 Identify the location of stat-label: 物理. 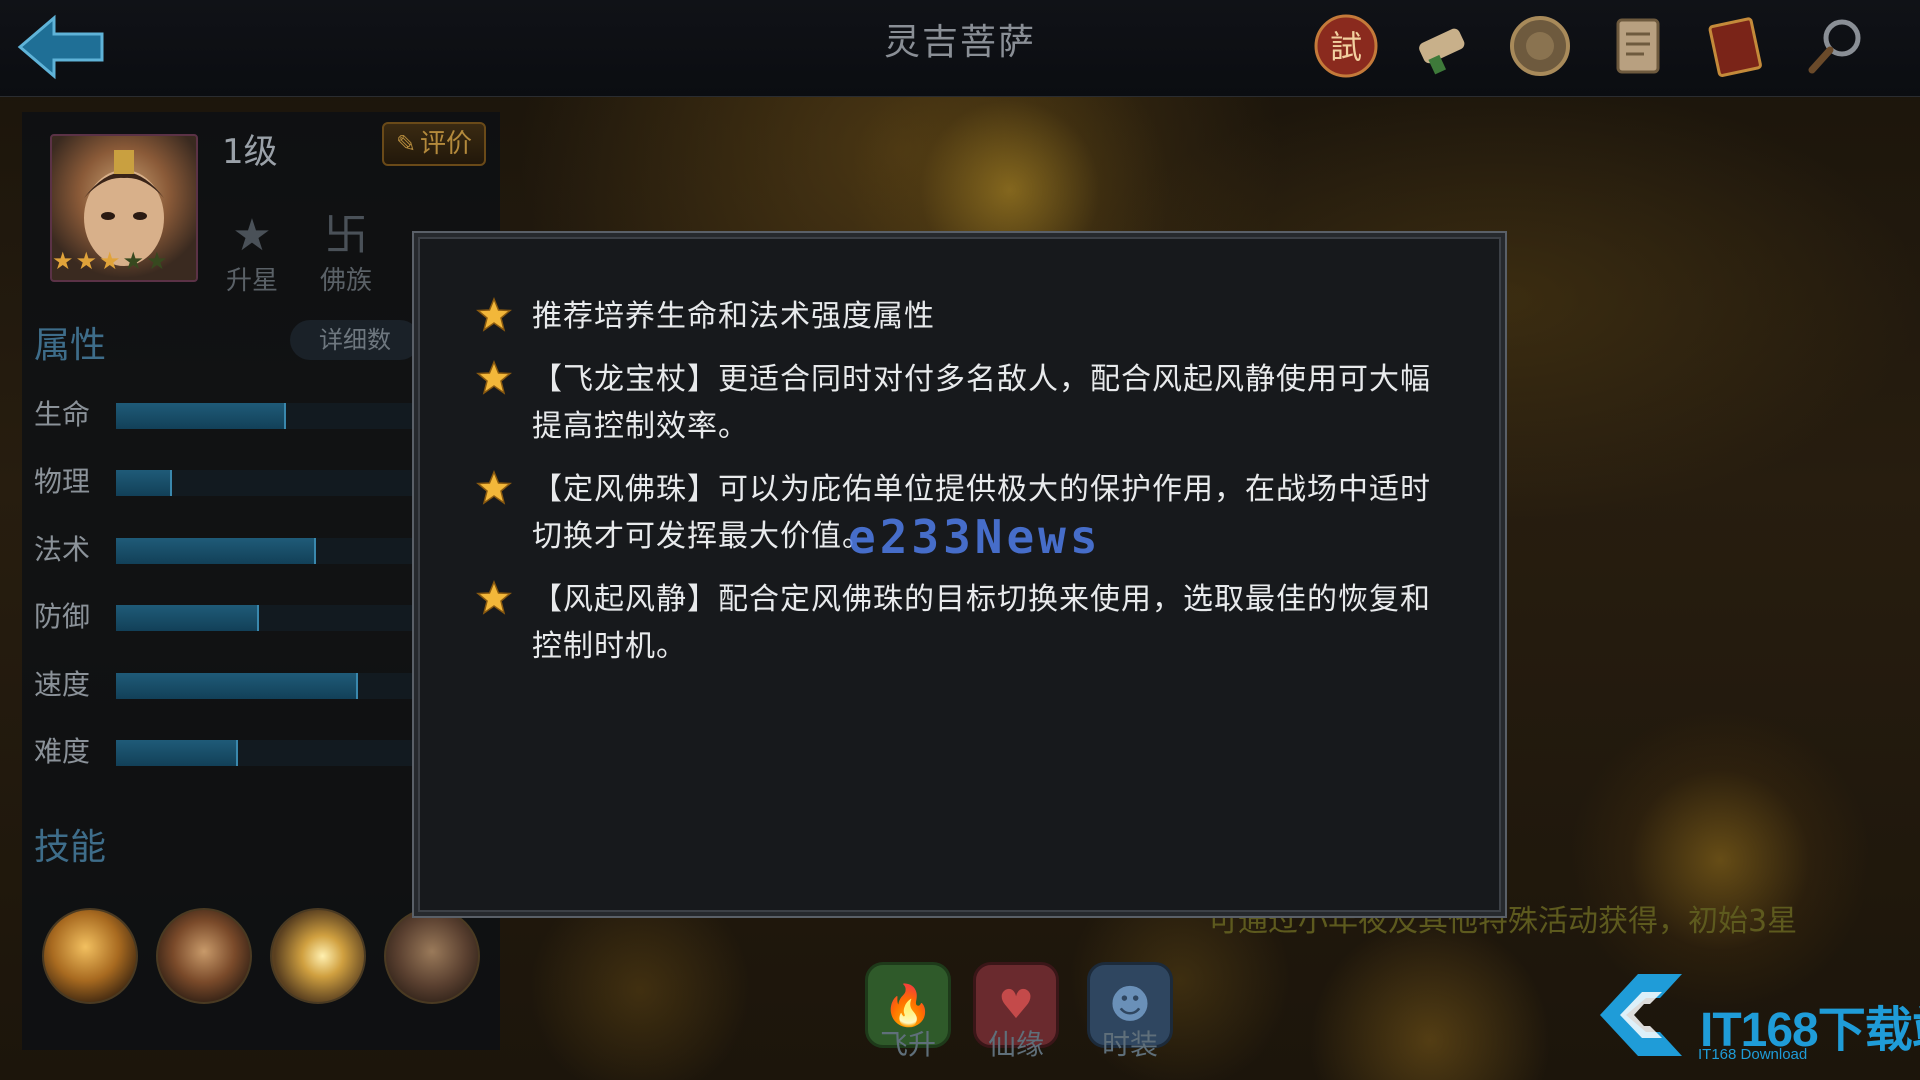
(62, 481).